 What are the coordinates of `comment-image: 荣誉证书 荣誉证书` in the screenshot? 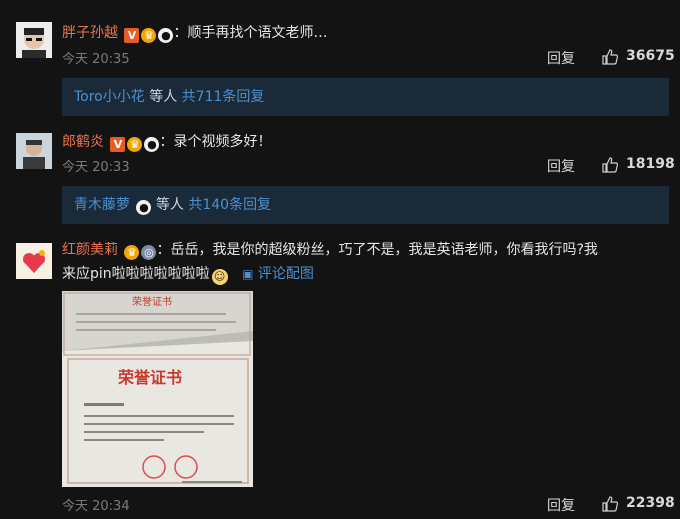 It's located at (157, 389).